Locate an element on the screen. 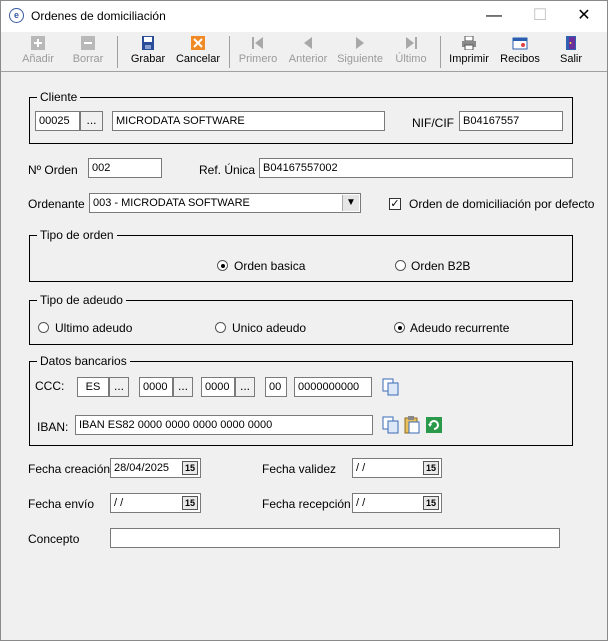 This screenshot has width=608, height=641. receipts-icon is located at coordinates (520, 43).